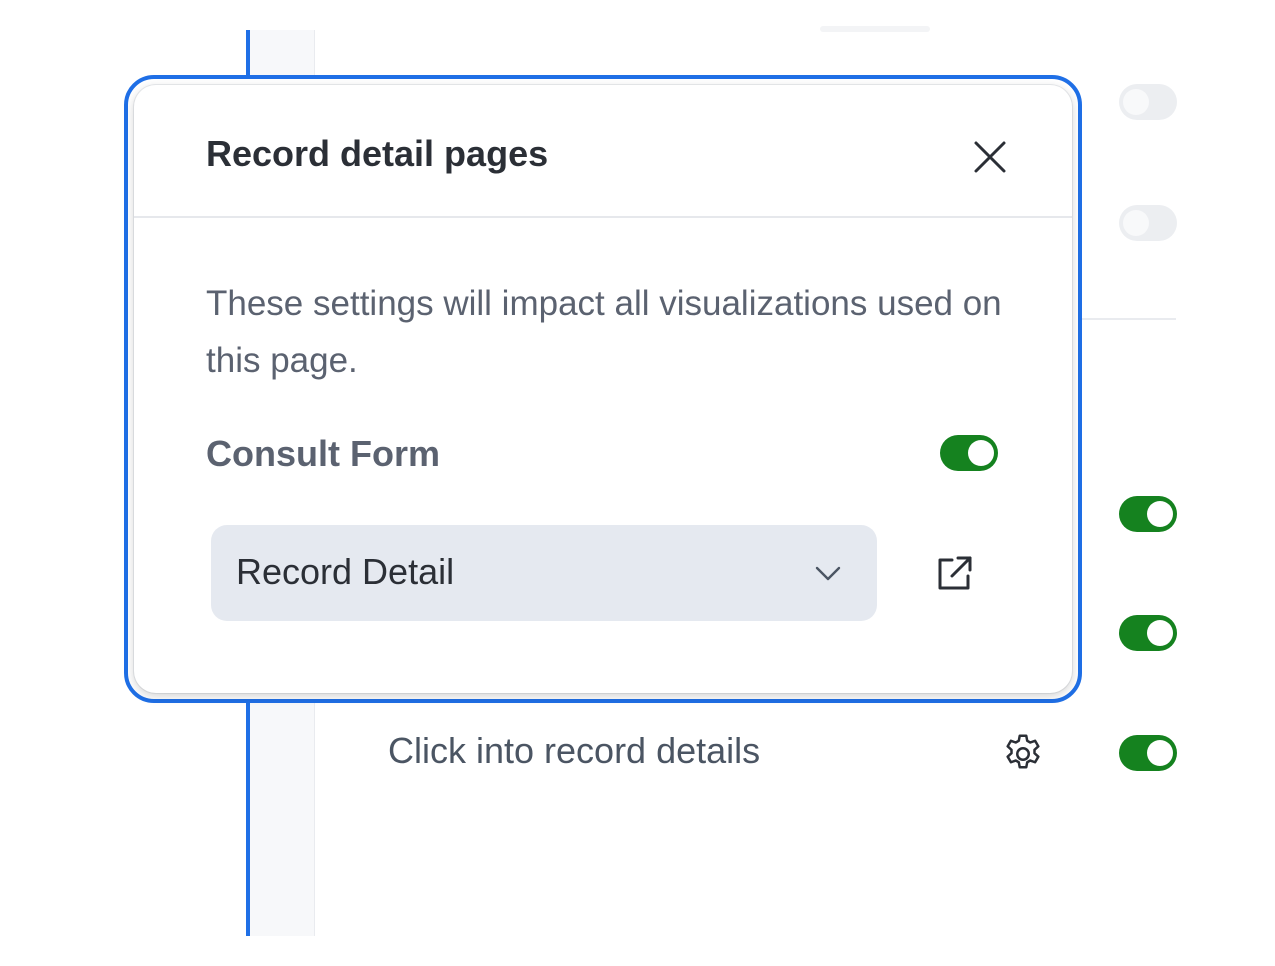 The image size is (1275, 966). Describe the element at coordinates (544, 573) in the screenshot. I see `record-detail-page-select: Record Detail` at that location.